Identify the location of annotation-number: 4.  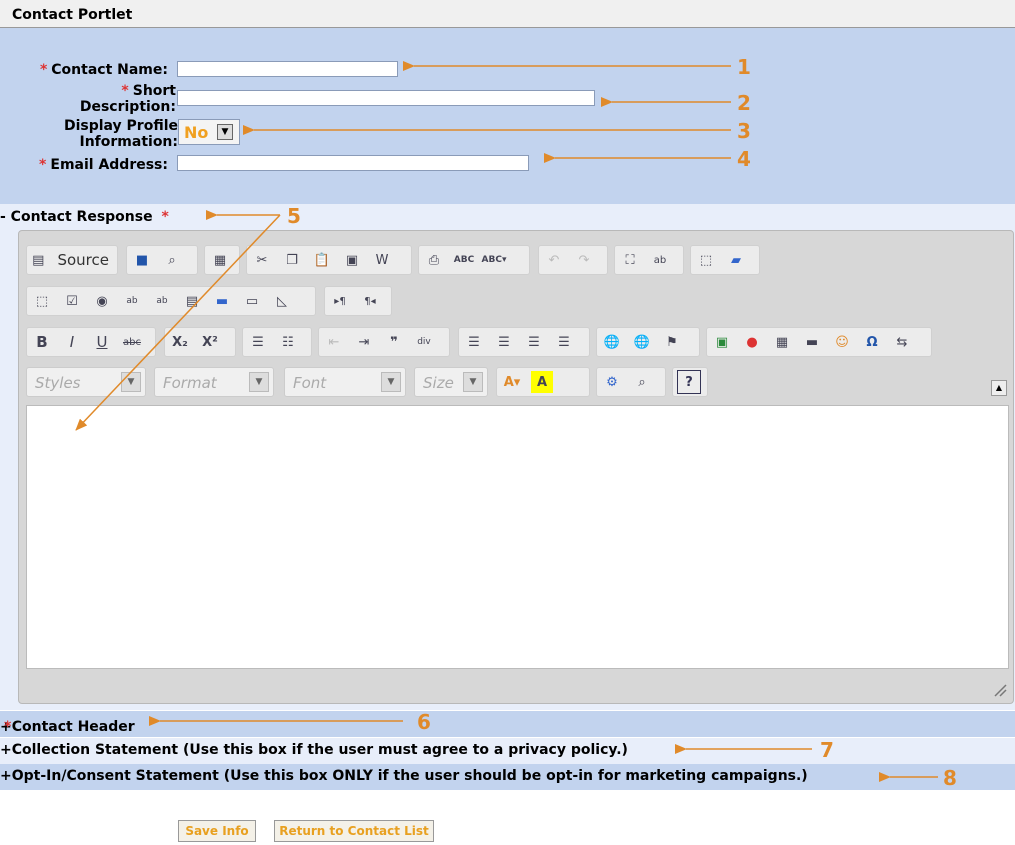
(744, 159).